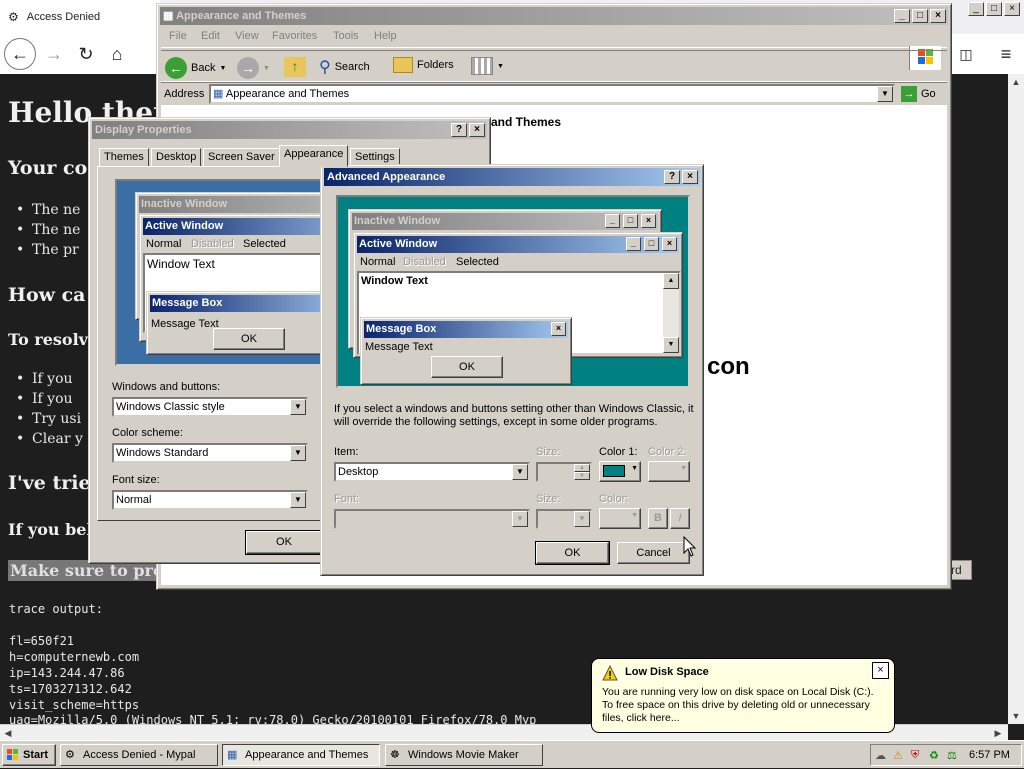  Describe the element at coordinates (954, 756) in the screenshot. I see `safely-remove-icon: ⚖` at that location.